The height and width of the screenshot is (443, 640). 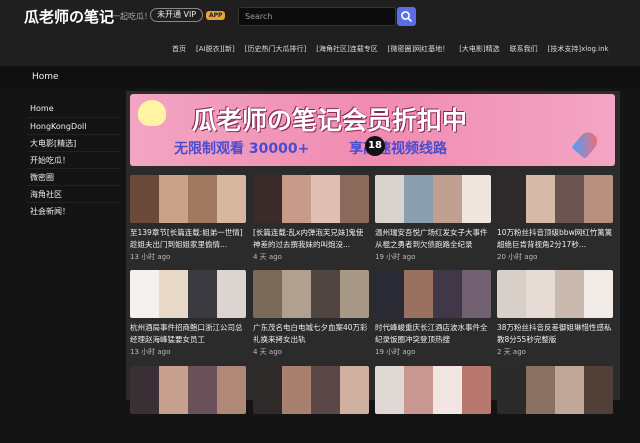 I want to click on post-card: 广东茂名电白电城七夕血案40万彩礼换来拷女出轨 4 天 ago, so click(x=311, y=313).